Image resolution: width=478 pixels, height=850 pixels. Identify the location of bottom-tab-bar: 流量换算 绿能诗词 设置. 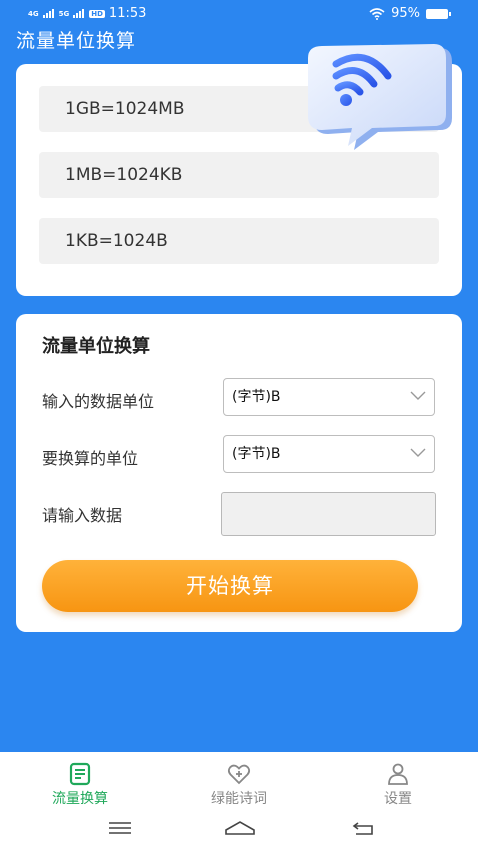
(239, 801).